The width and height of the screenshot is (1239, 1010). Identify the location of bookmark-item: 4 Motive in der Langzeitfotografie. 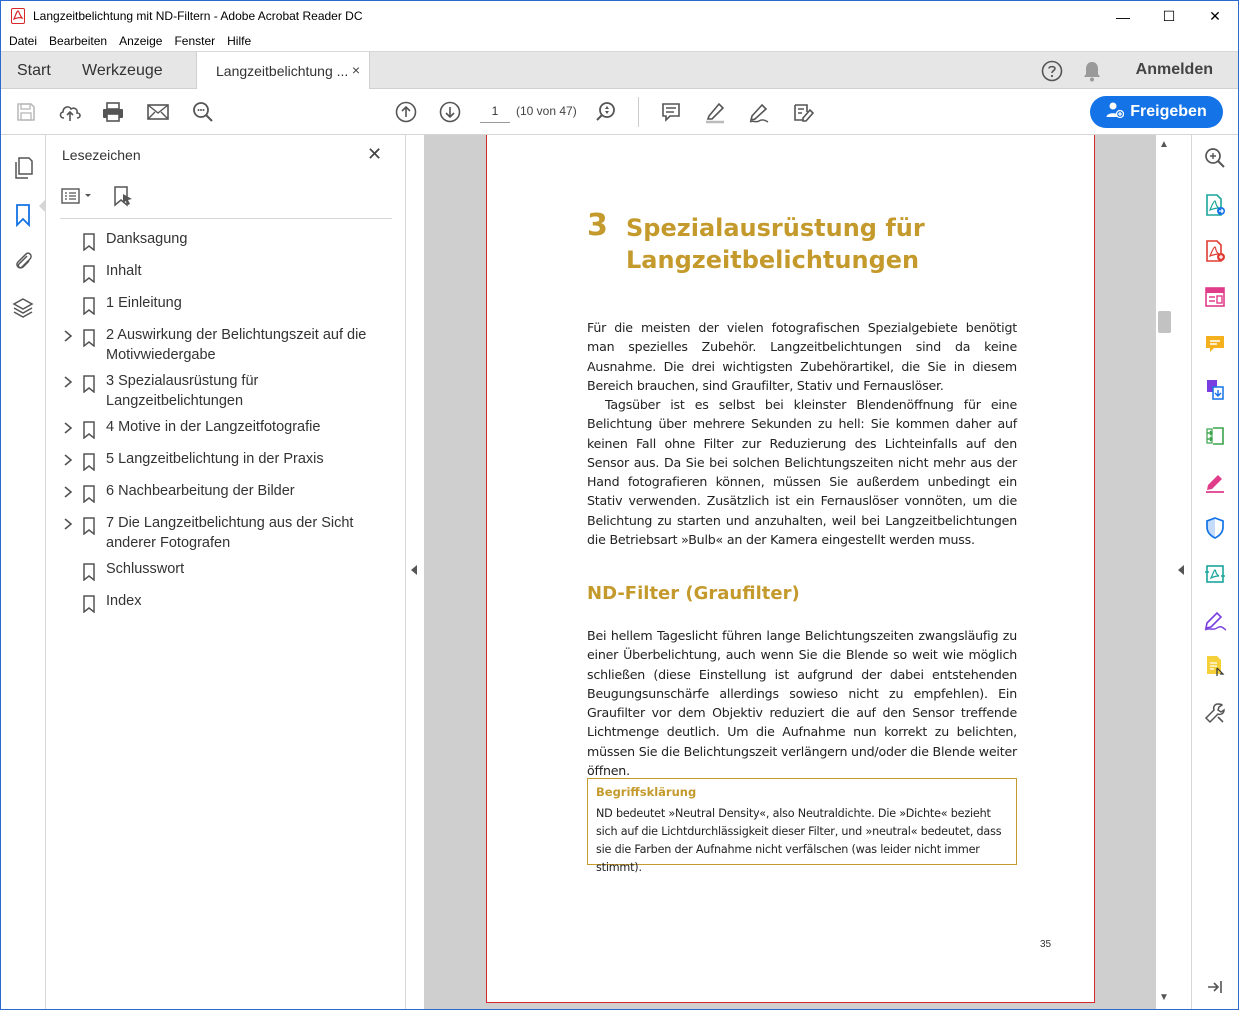
(226, 433).